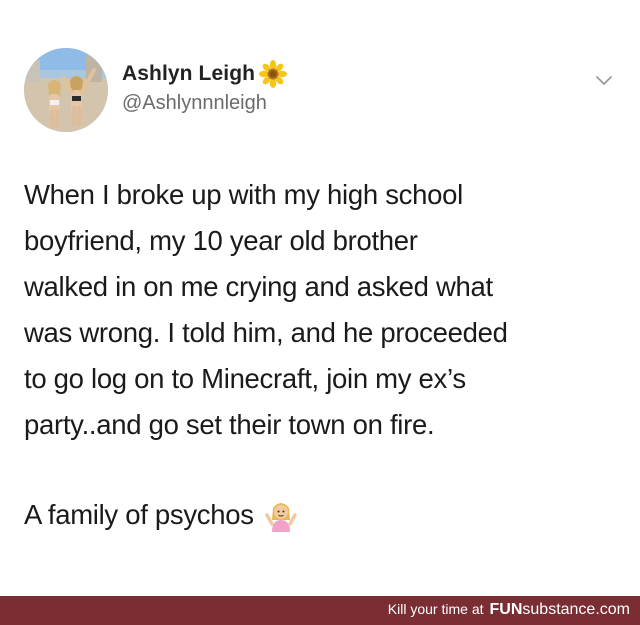  What do you see at coordinates (435, 609) in the screenshot?
I see `footer-prefix: Kill your time at` at bounding box center [435, 609].